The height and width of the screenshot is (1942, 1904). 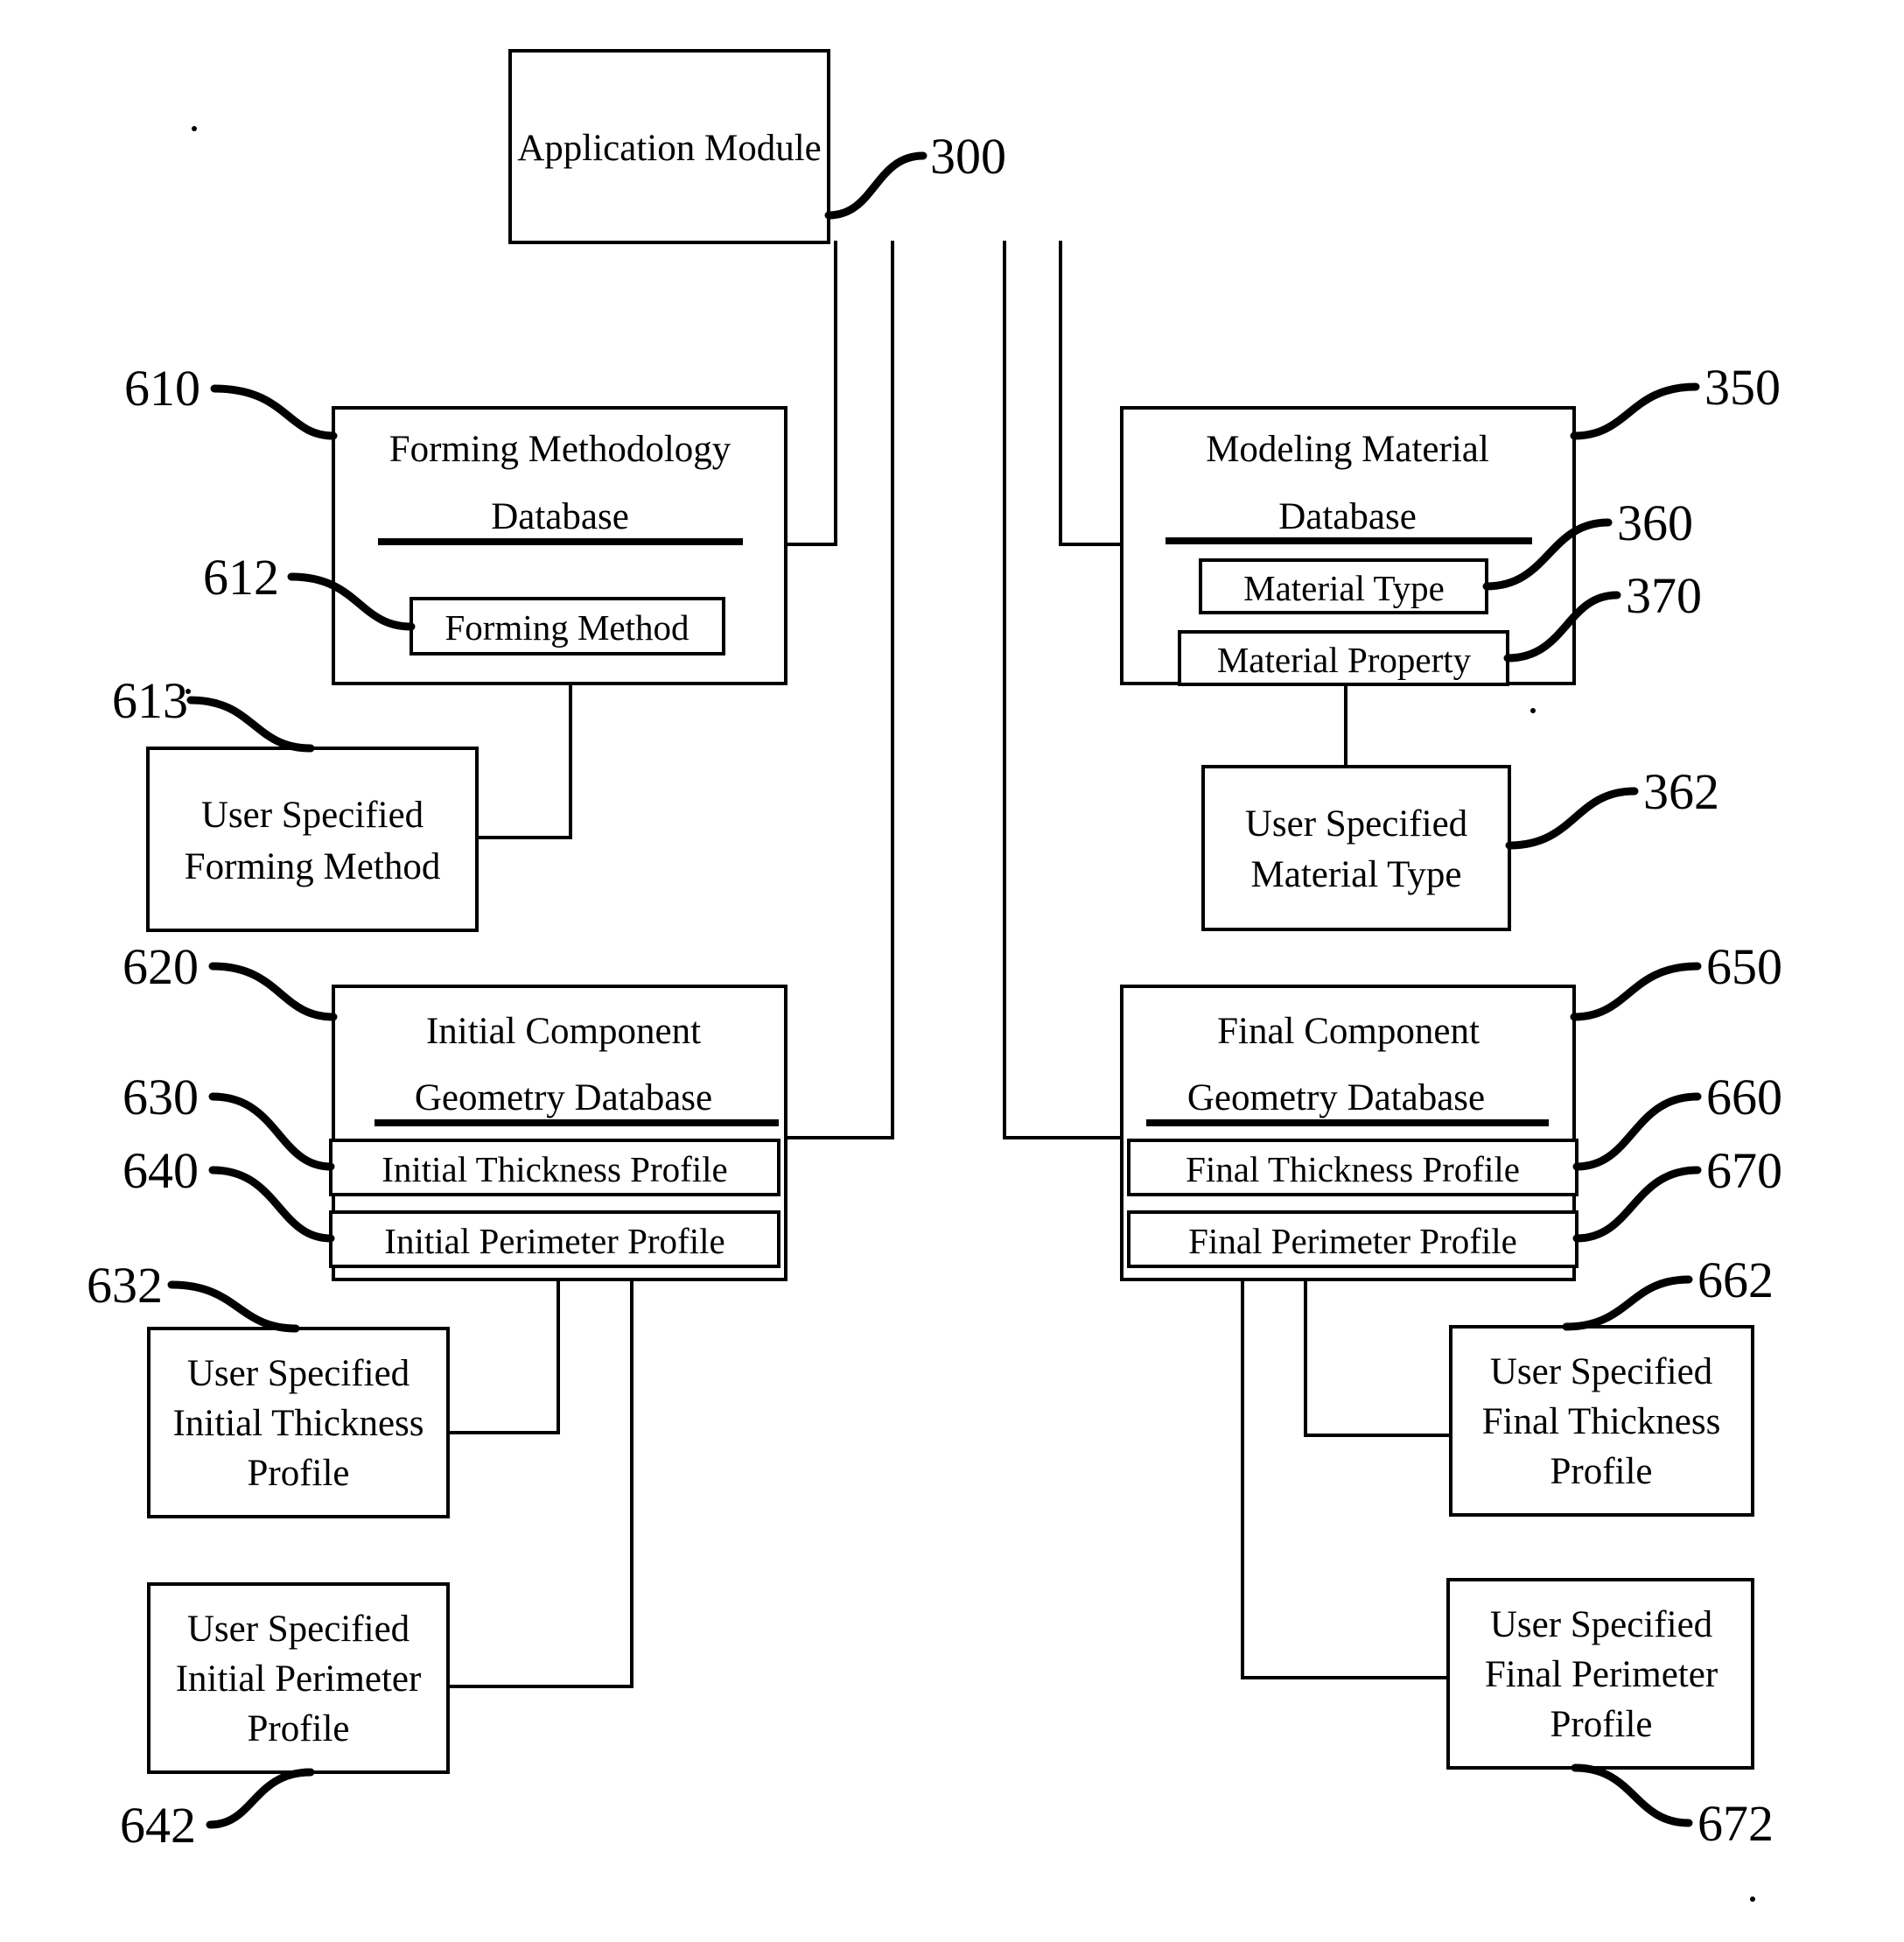 I want to click on modeling-material-database-label-line2: Database, so click(x=1347, y=516).